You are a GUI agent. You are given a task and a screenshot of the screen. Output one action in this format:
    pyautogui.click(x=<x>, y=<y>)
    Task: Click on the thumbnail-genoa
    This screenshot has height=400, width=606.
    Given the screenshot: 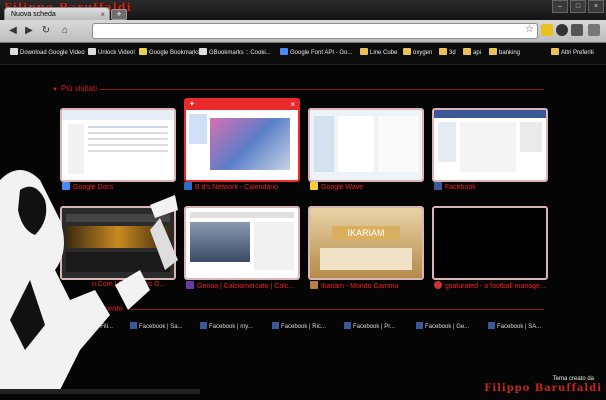 What is the action you would take?
    pyautogui.click(x=242, y=243)
    